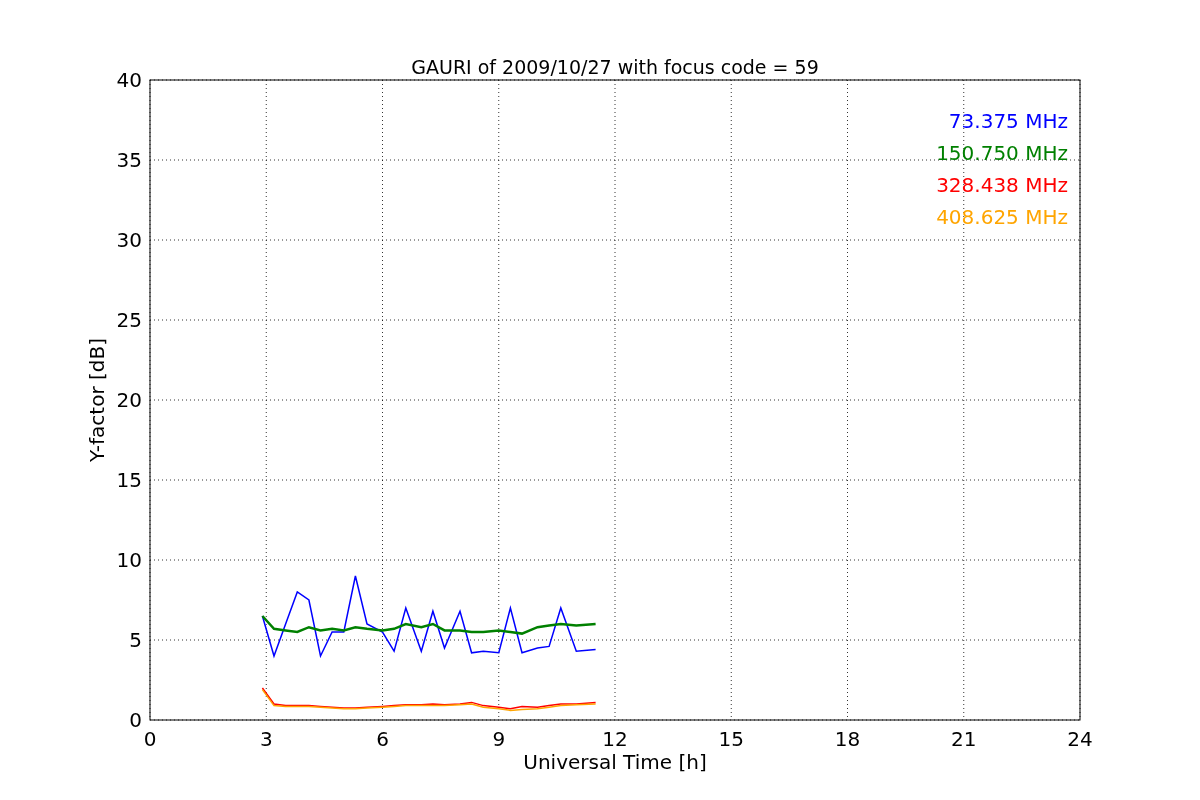  Describe the element at coordinates (1002, 217) in the screenshot. I see `legend-label: 408.625 MHz` at that location.